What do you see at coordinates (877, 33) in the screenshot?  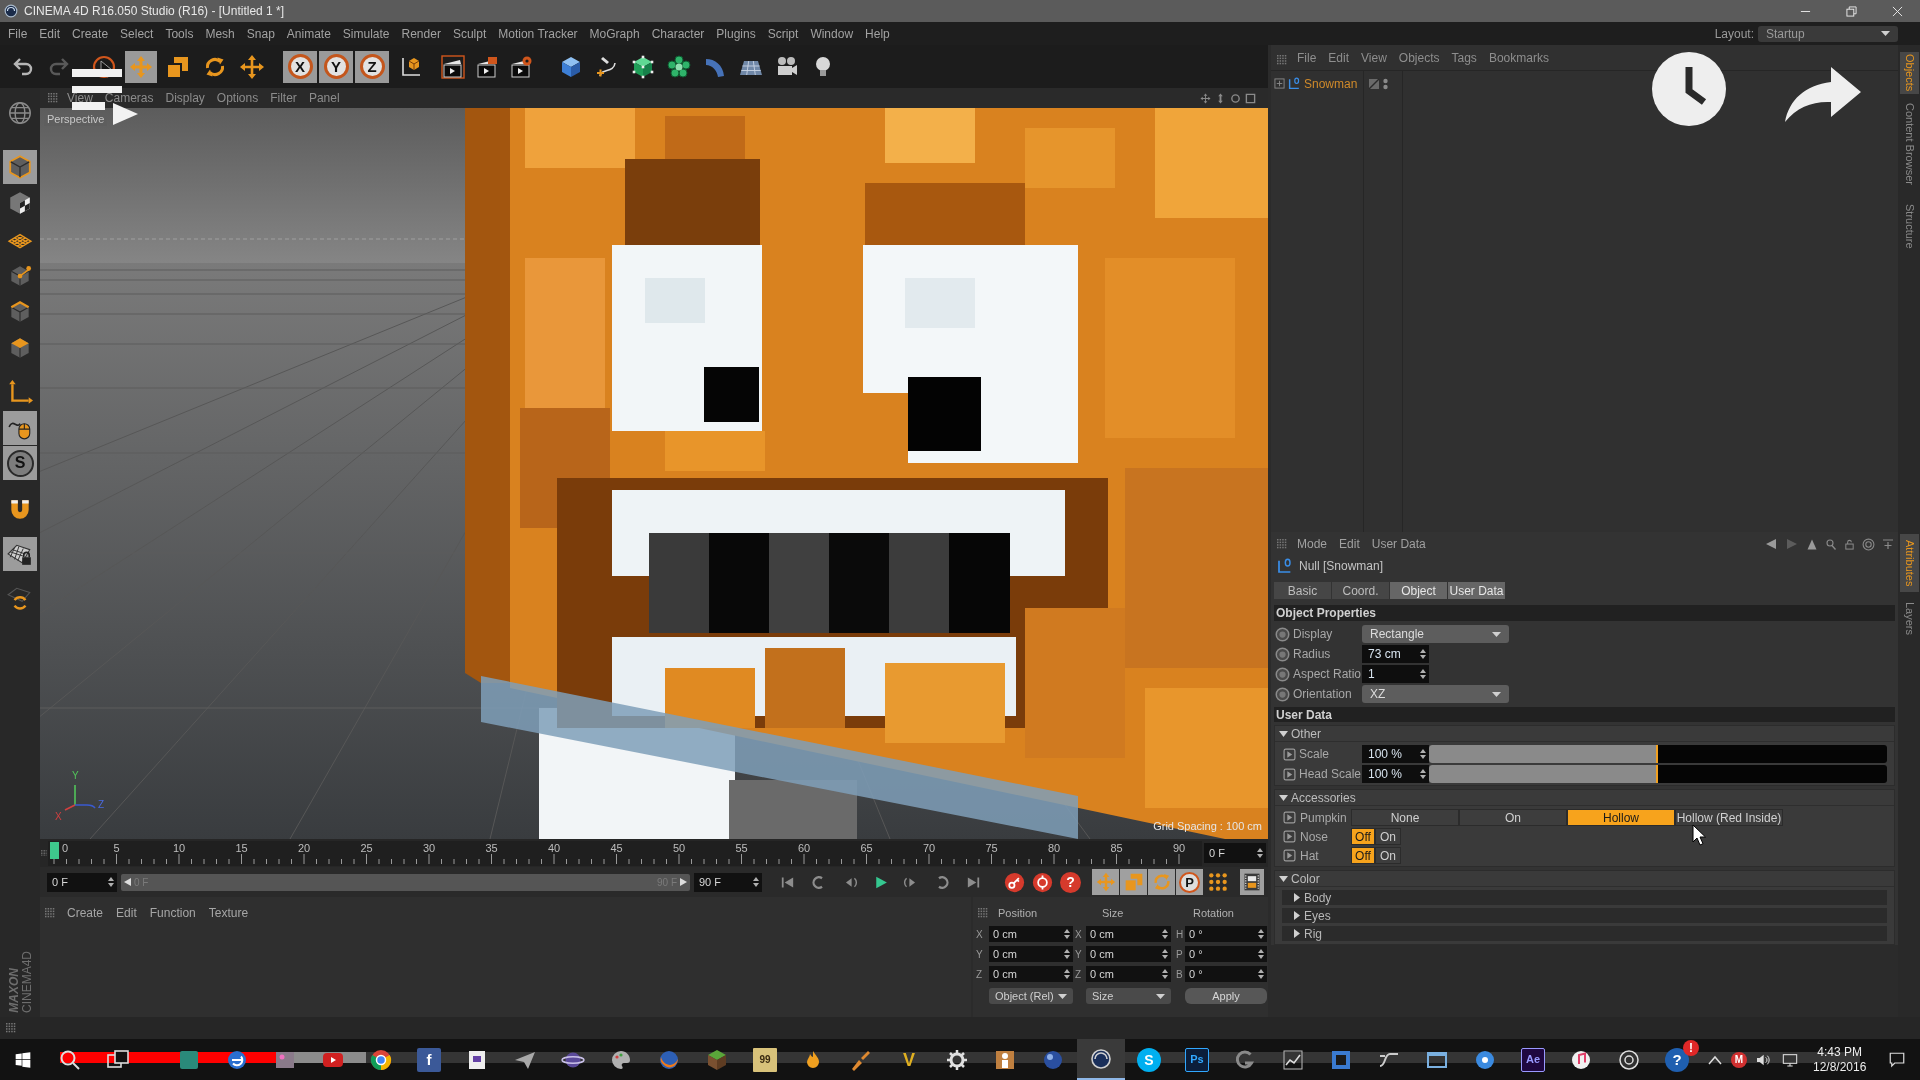 I see `menu-item: Help` at bounding box center [877, 33].